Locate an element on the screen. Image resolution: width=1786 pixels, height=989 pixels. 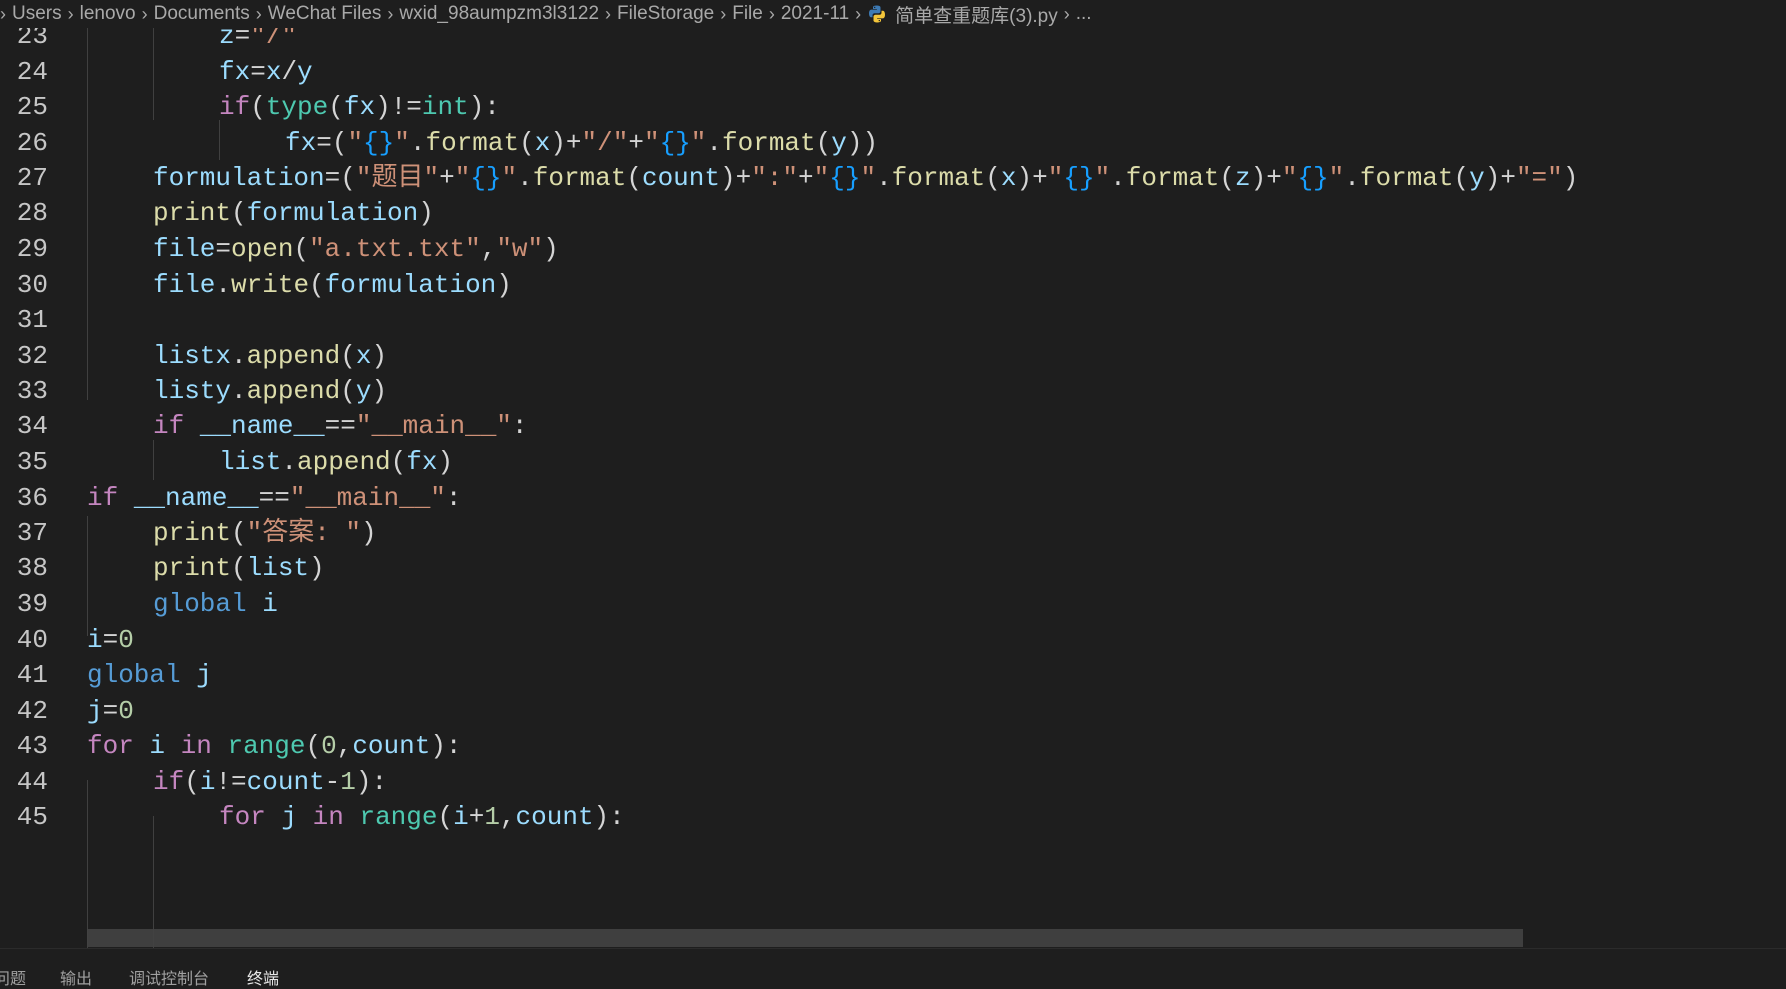
line-number: 36 is located at coordinates (32, 498).